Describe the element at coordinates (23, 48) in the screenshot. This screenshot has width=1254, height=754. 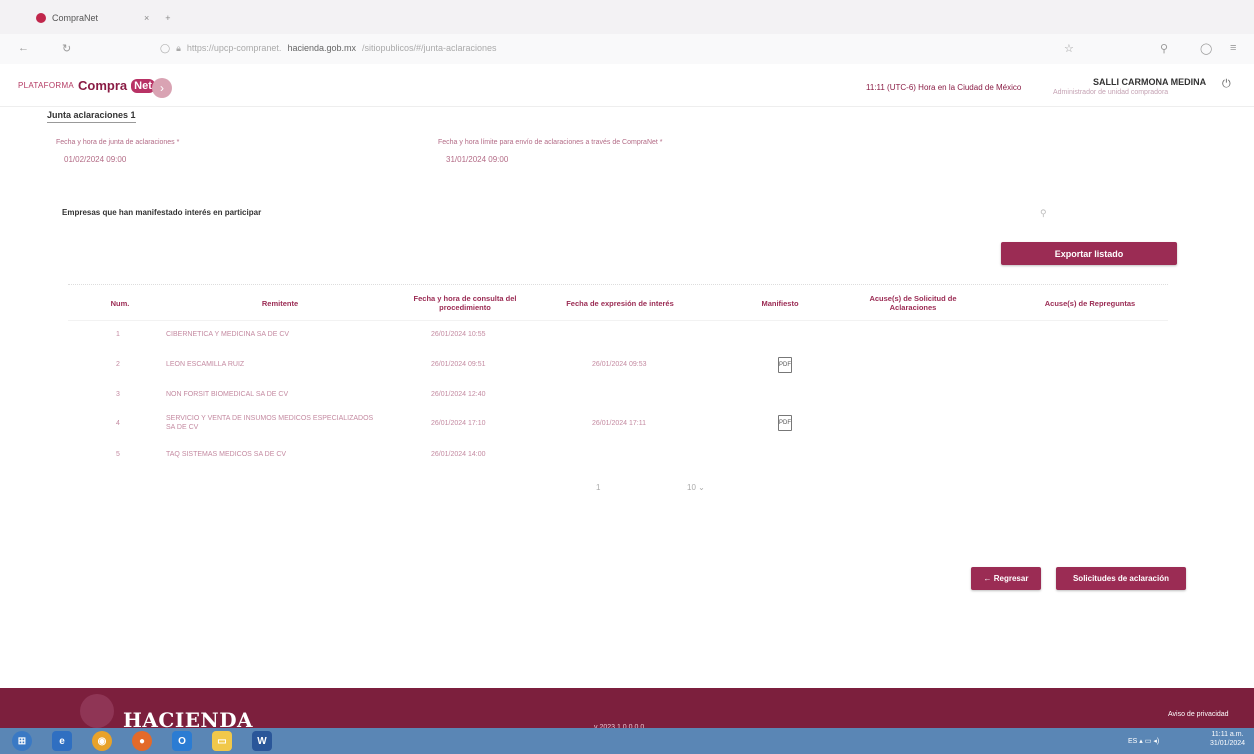
I see `back-icon: ←` at that location.